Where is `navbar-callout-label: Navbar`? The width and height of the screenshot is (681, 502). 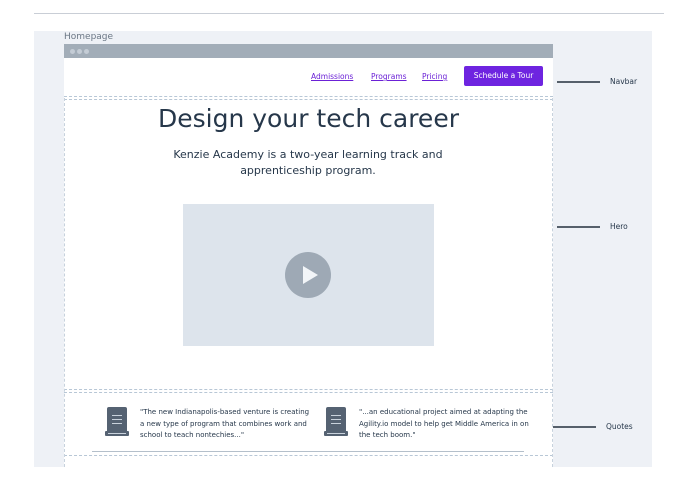
navbar-callout-label: Navbar is located at coordinates (624, 81).